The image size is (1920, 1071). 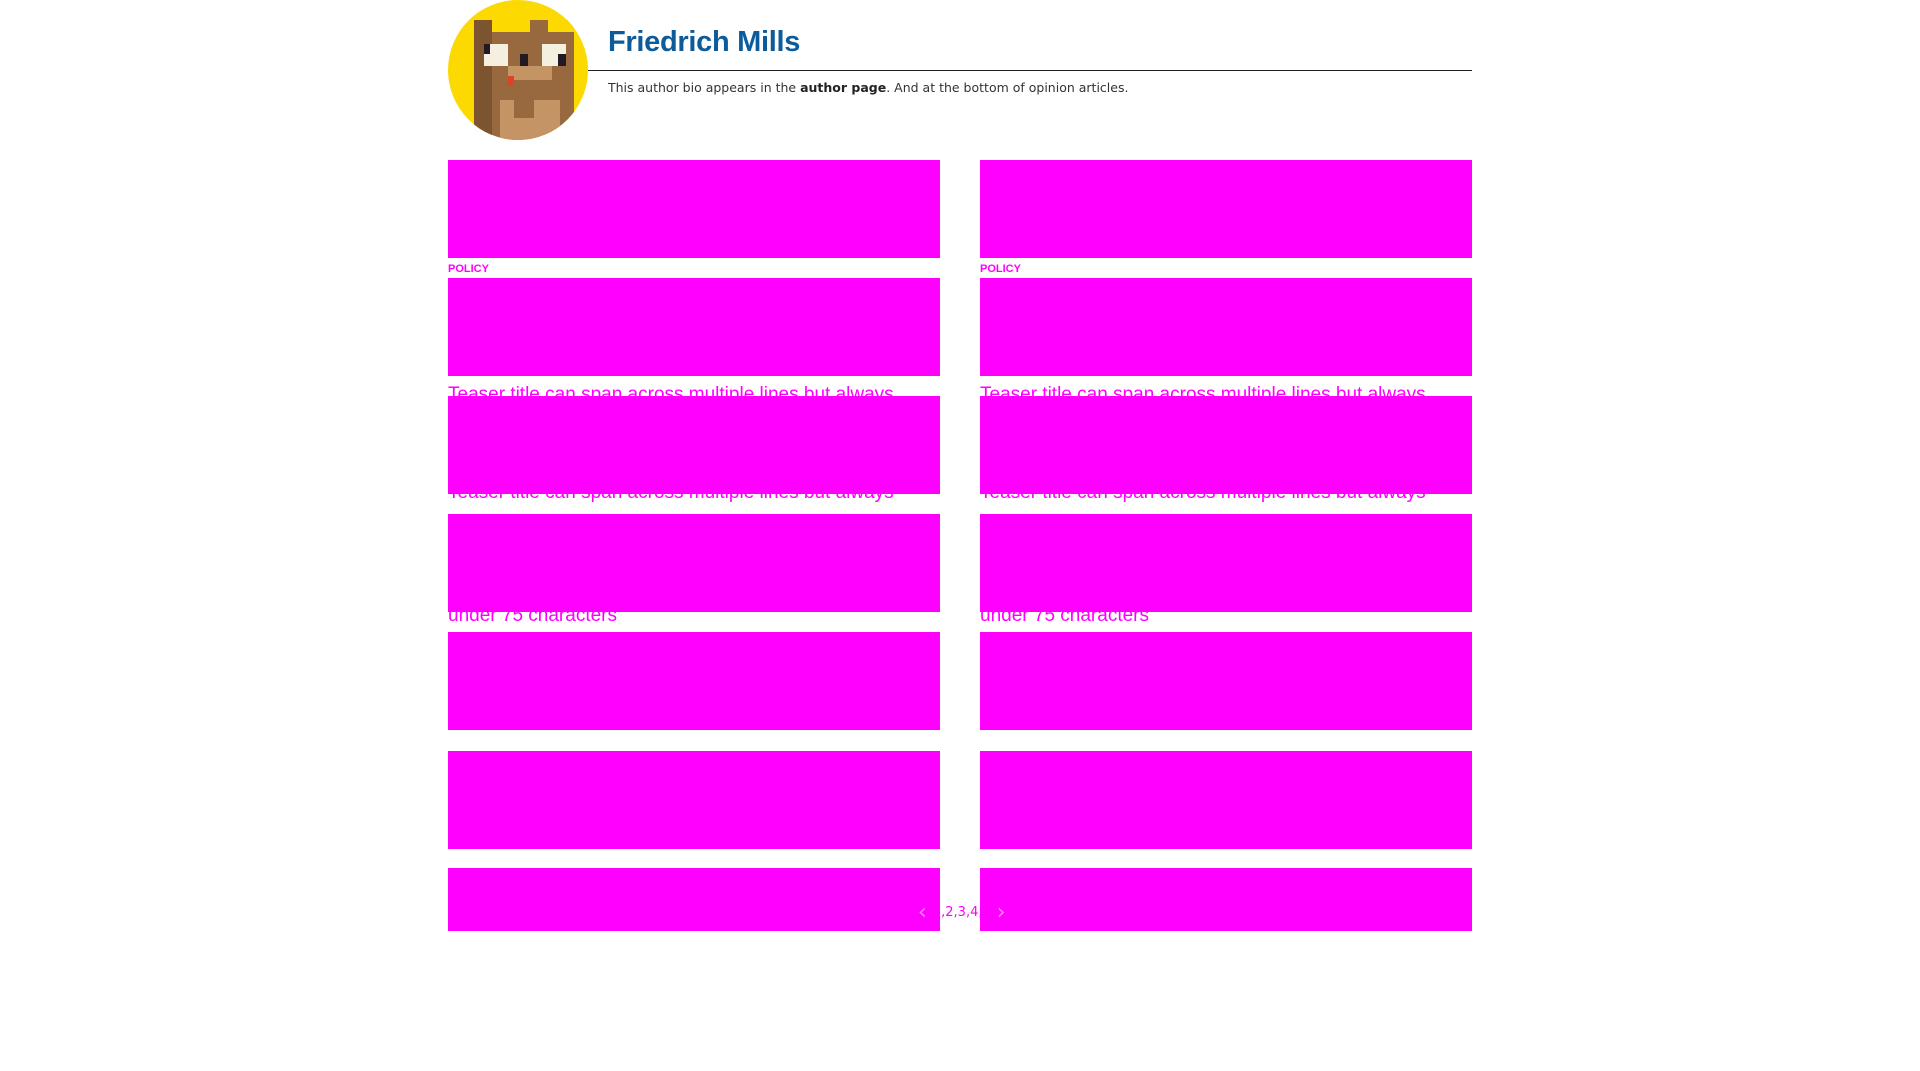 I want to click on page-link: 2, so click(x=949, y=912).